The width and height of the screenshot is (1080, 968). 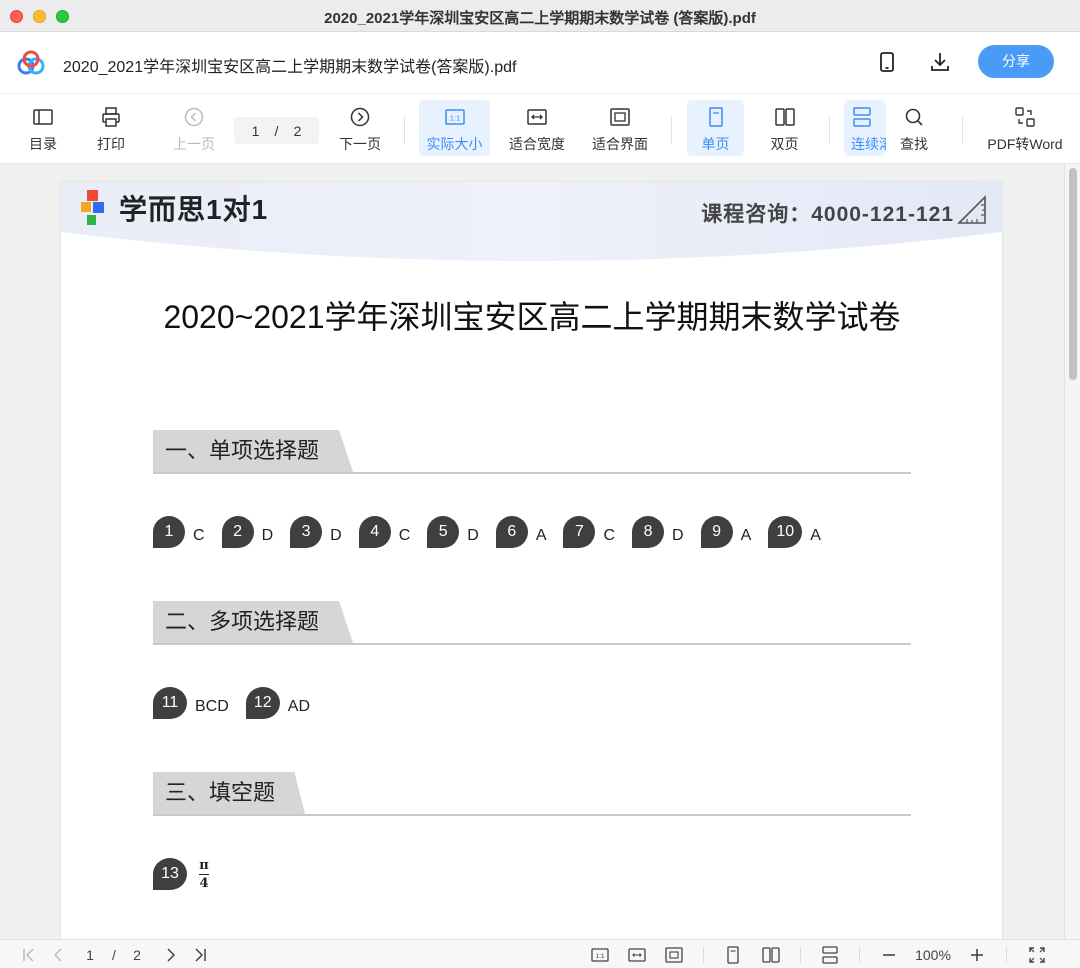 What do you see at coordinates (771, 955) in the screenshot?
I see `status-double-page-button` at bounding box center [771, 955].